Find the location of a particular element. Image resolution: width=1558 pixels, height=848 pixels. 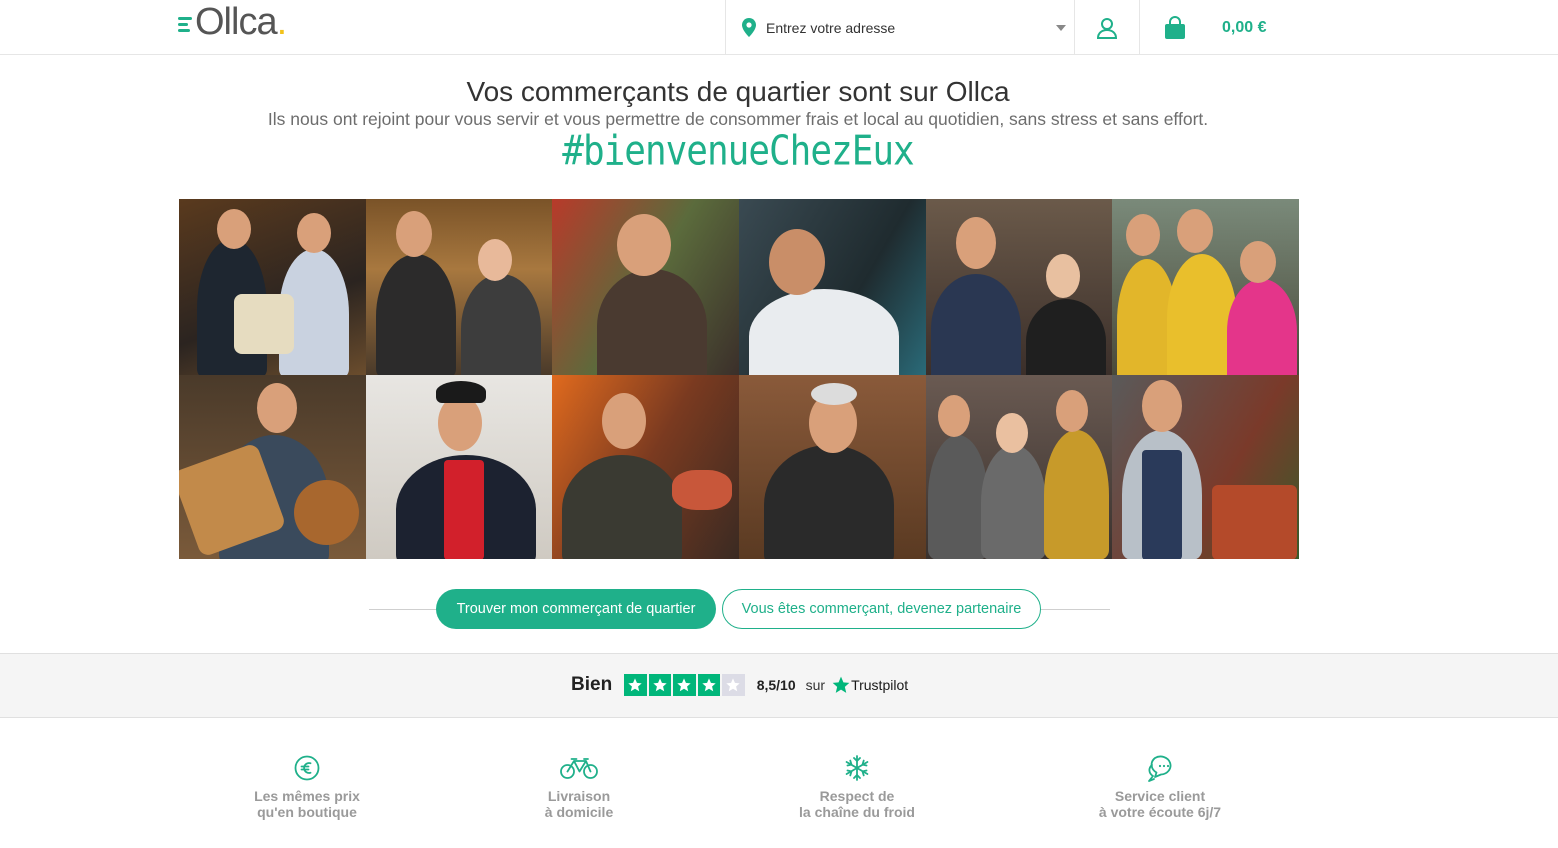

user-icon is located at coordinates (1107, 28).